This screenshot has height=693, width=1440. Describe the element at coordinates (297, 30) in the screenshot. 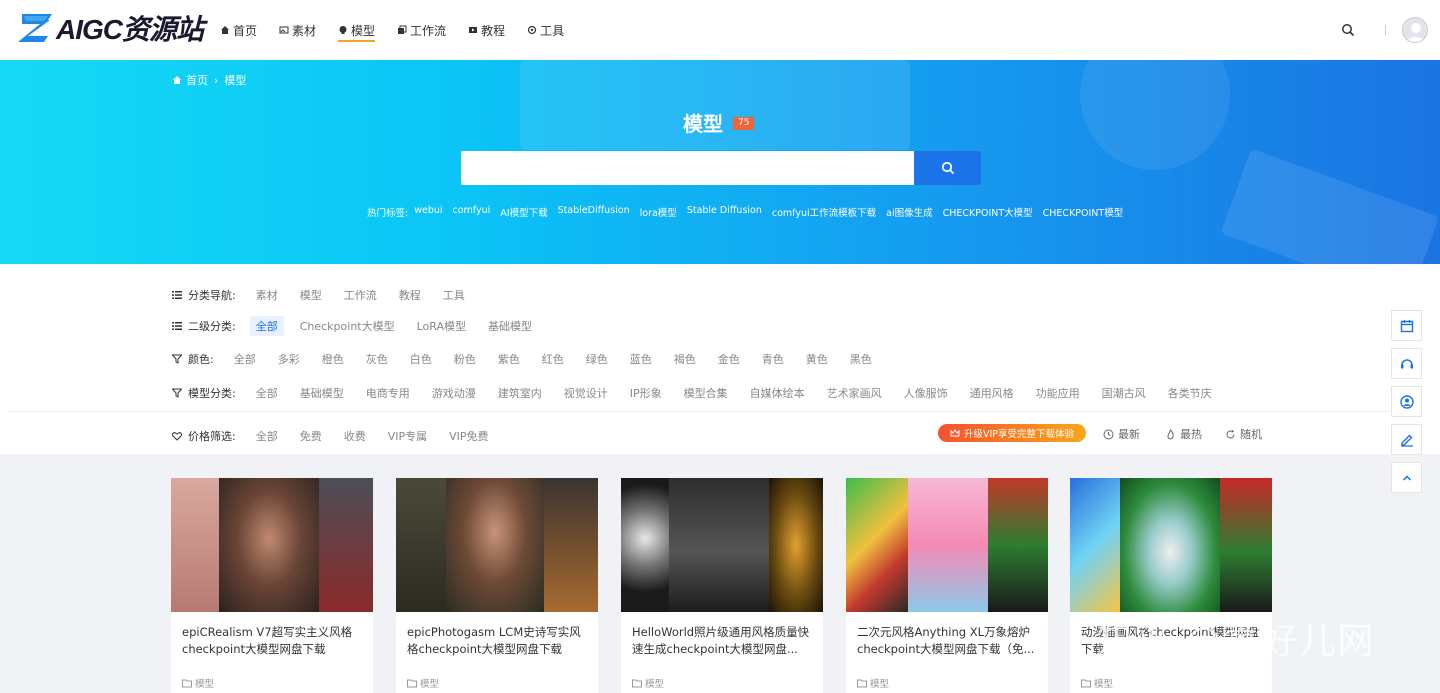

I see `nav-materials: 素材` at that location.